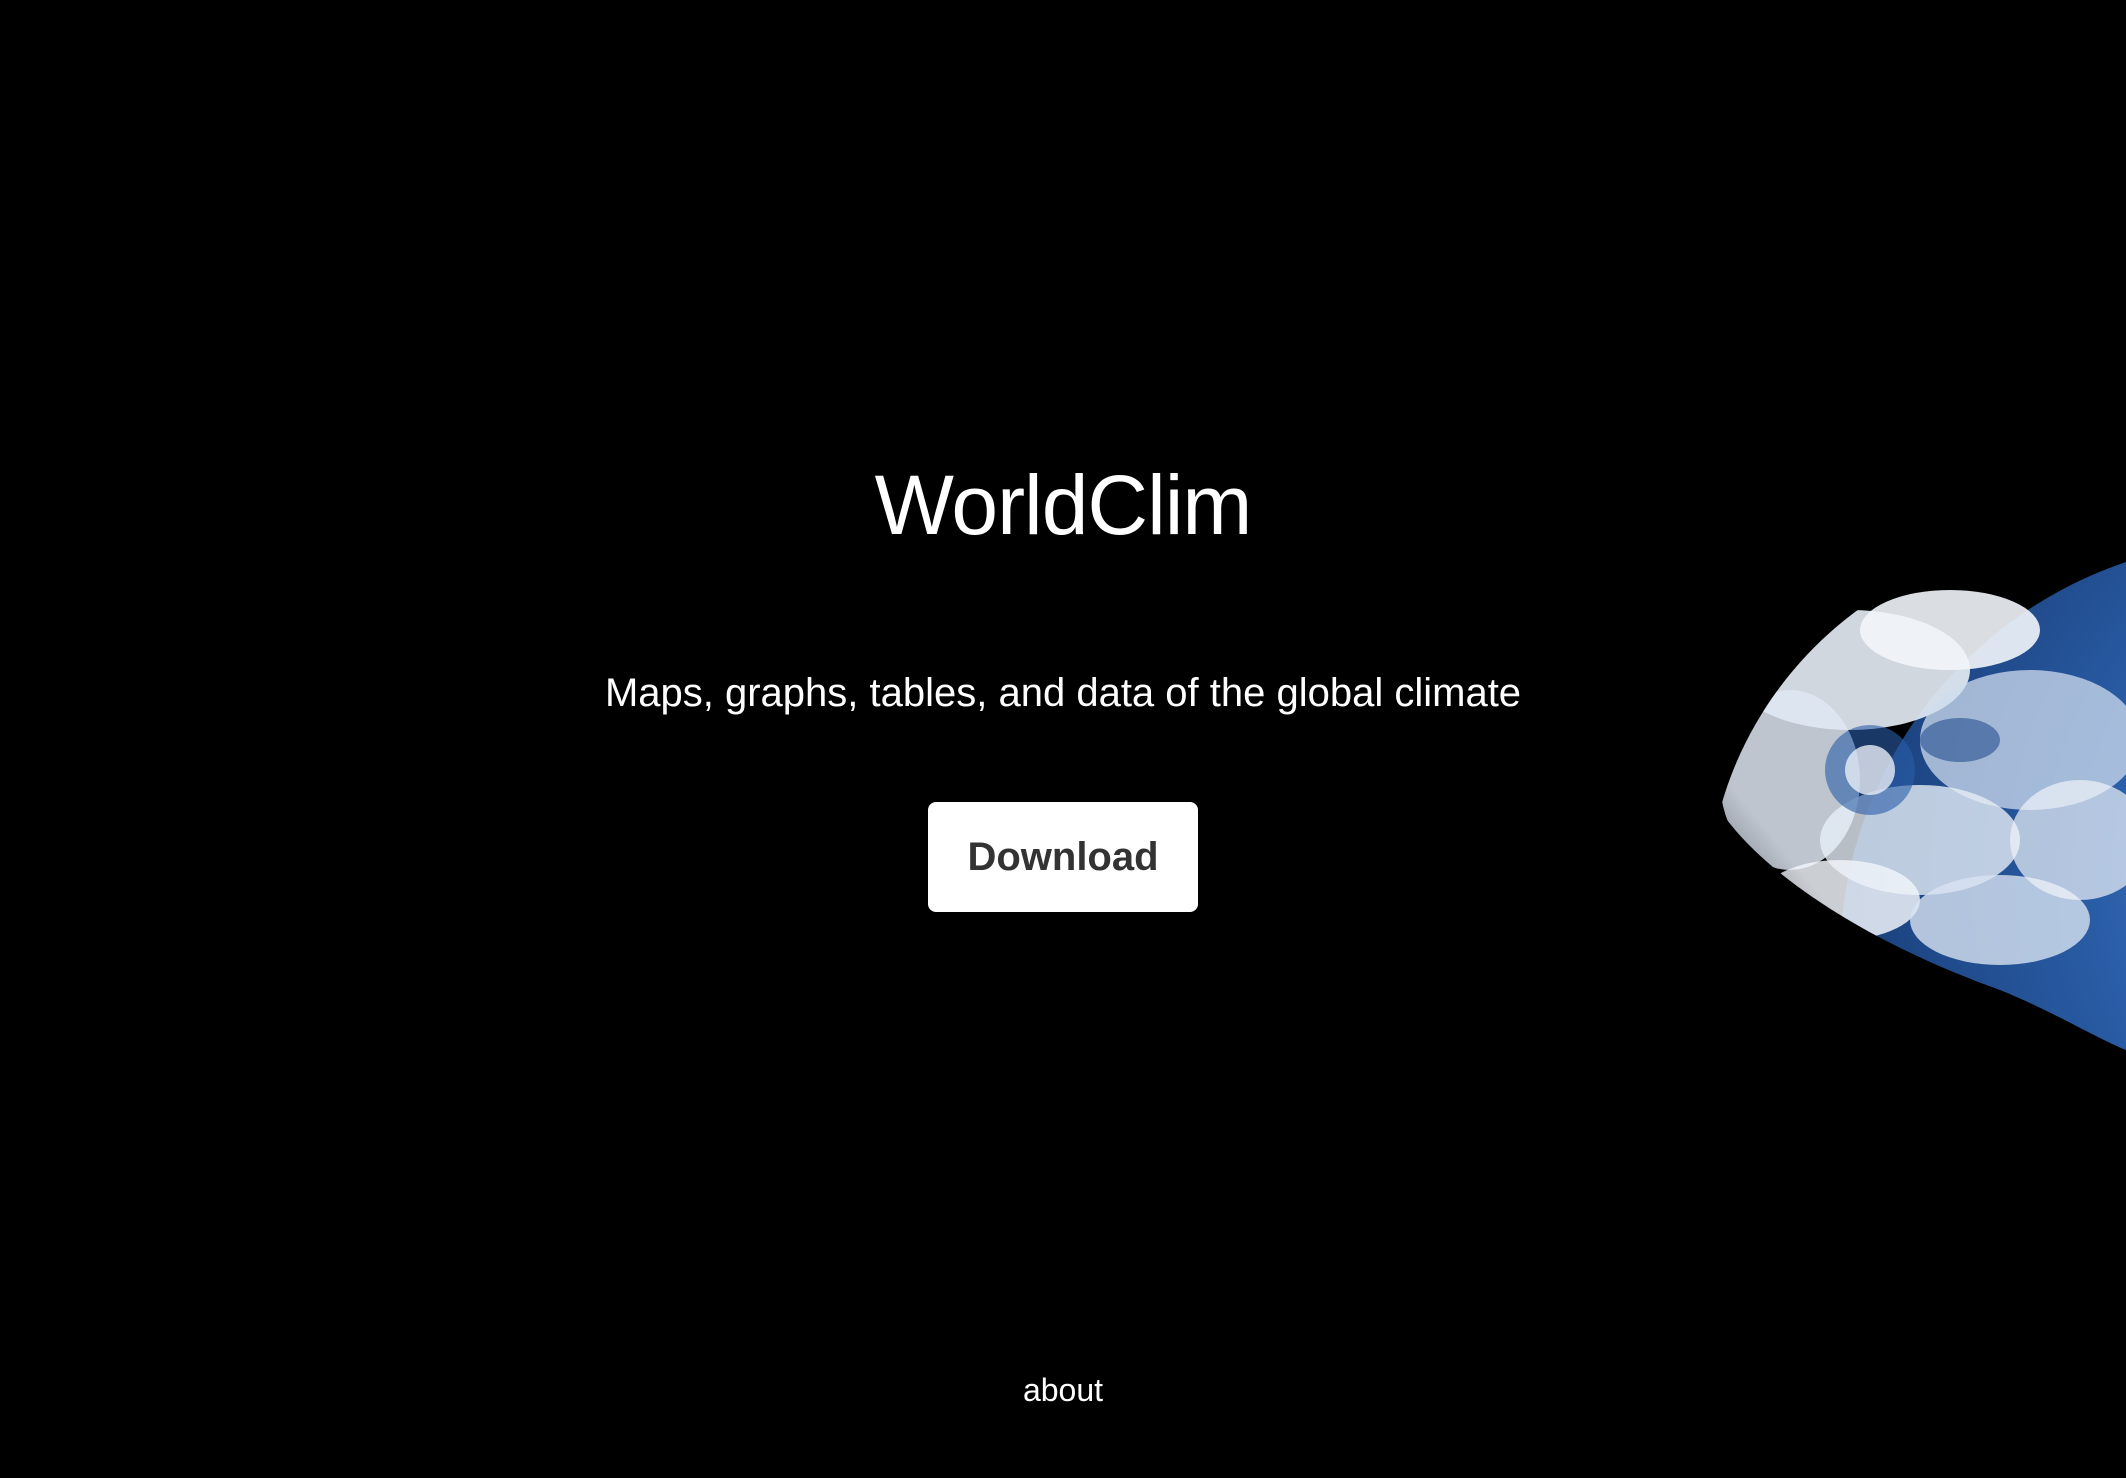 The height and width of the screenshot is (1478, 2126). Describe the element at coordinates (1063, 857) in the screenshot. I see `download-button: Download` at that location.